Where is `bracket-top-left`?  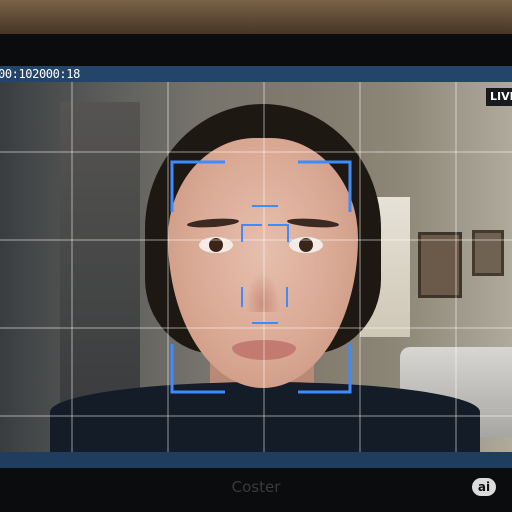 bracket-top-left is located at coordinates (197, 186).